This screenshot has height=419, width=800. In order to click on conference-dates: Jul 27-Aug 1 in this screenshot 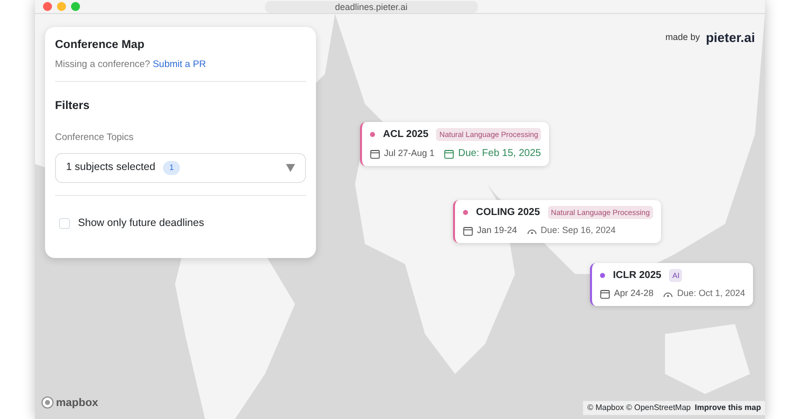, I will do `click(409, 153)`.